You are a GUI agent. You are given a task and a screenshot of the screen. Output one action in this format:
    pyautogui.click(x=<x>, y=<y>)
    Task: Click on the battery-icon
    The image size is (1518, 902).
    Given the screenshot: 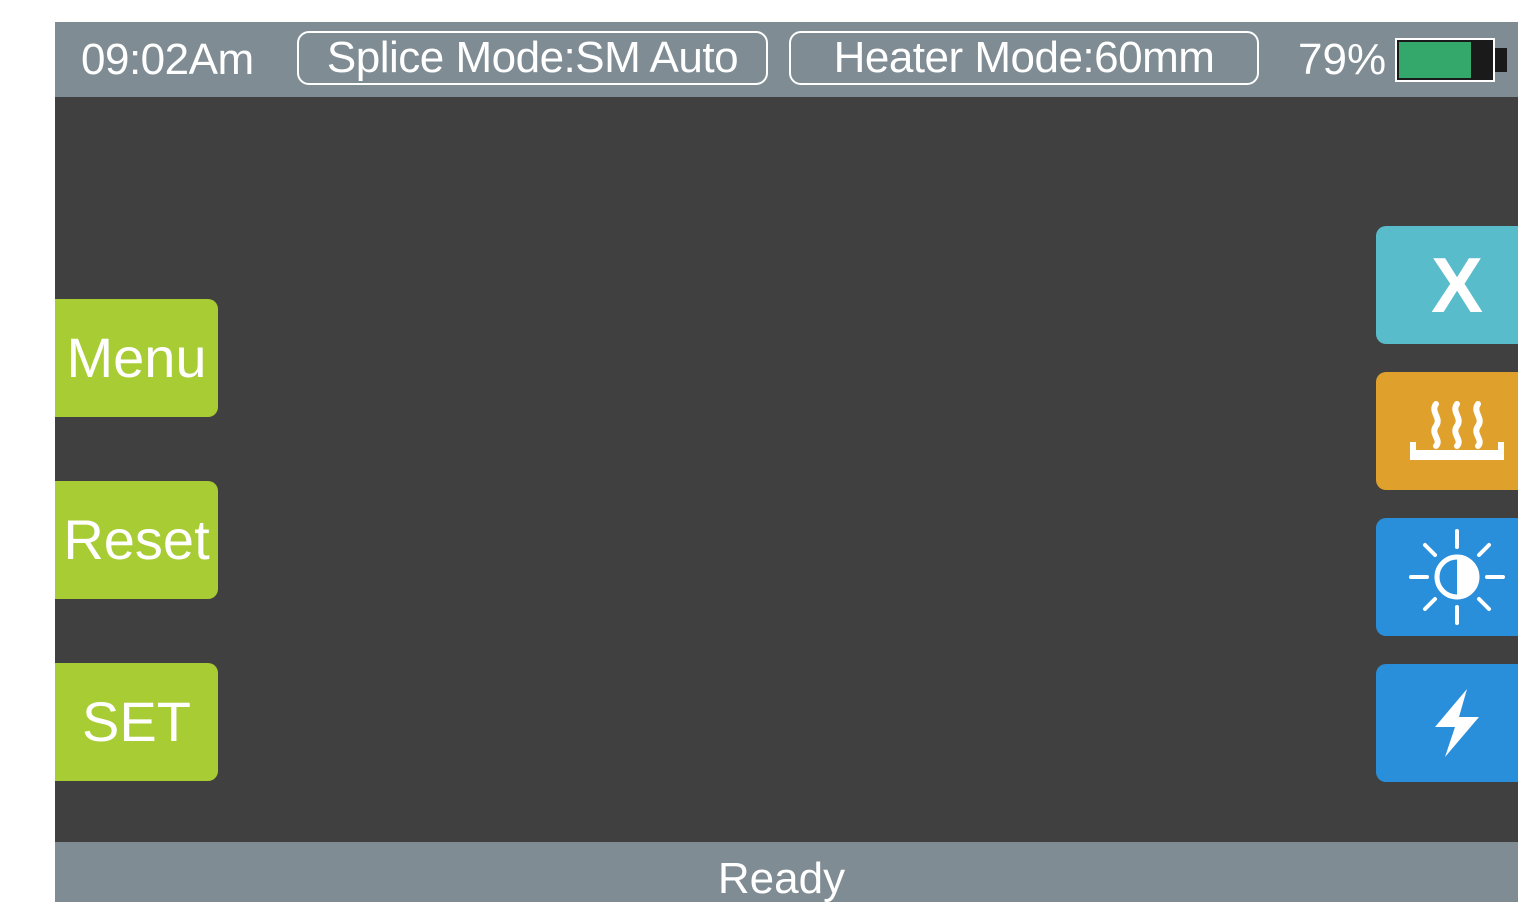 What is the action you would take?
    pyautogui.click(x=1445, y=60)
    